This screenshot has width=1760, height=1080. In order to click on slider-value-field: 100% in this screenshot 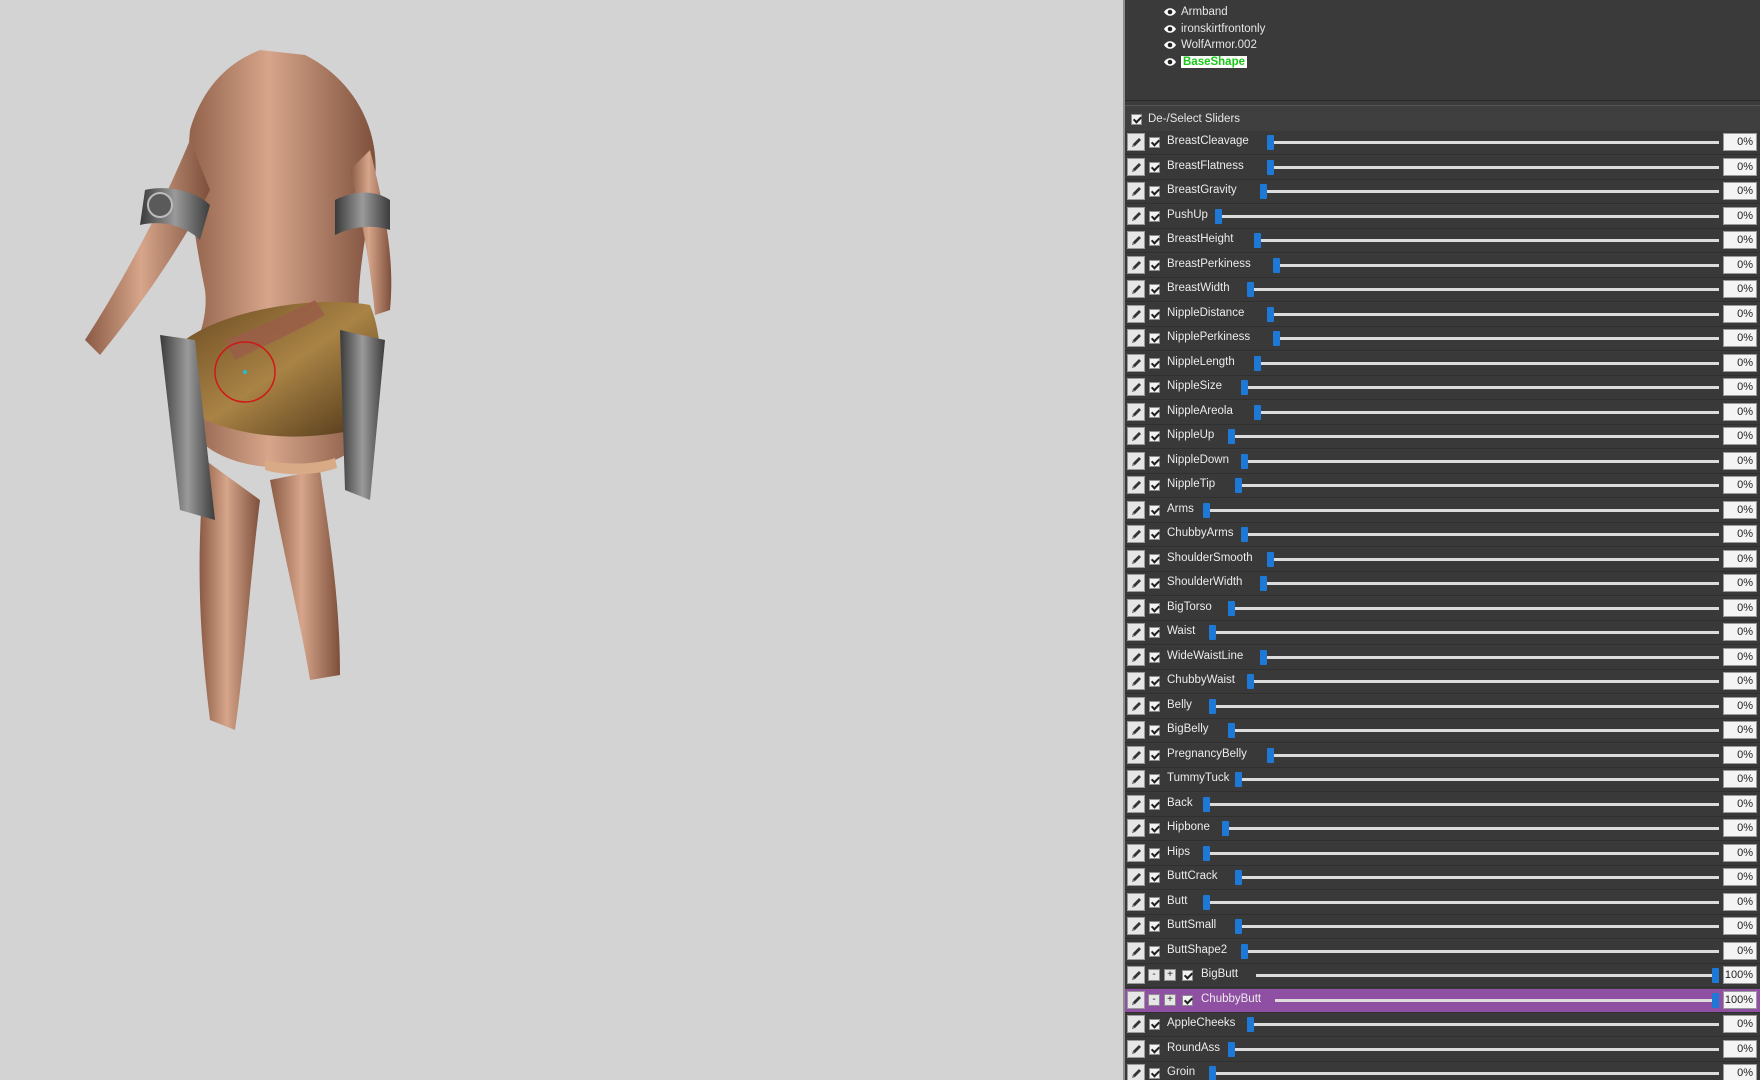, I will do `click(1740, 999)`.